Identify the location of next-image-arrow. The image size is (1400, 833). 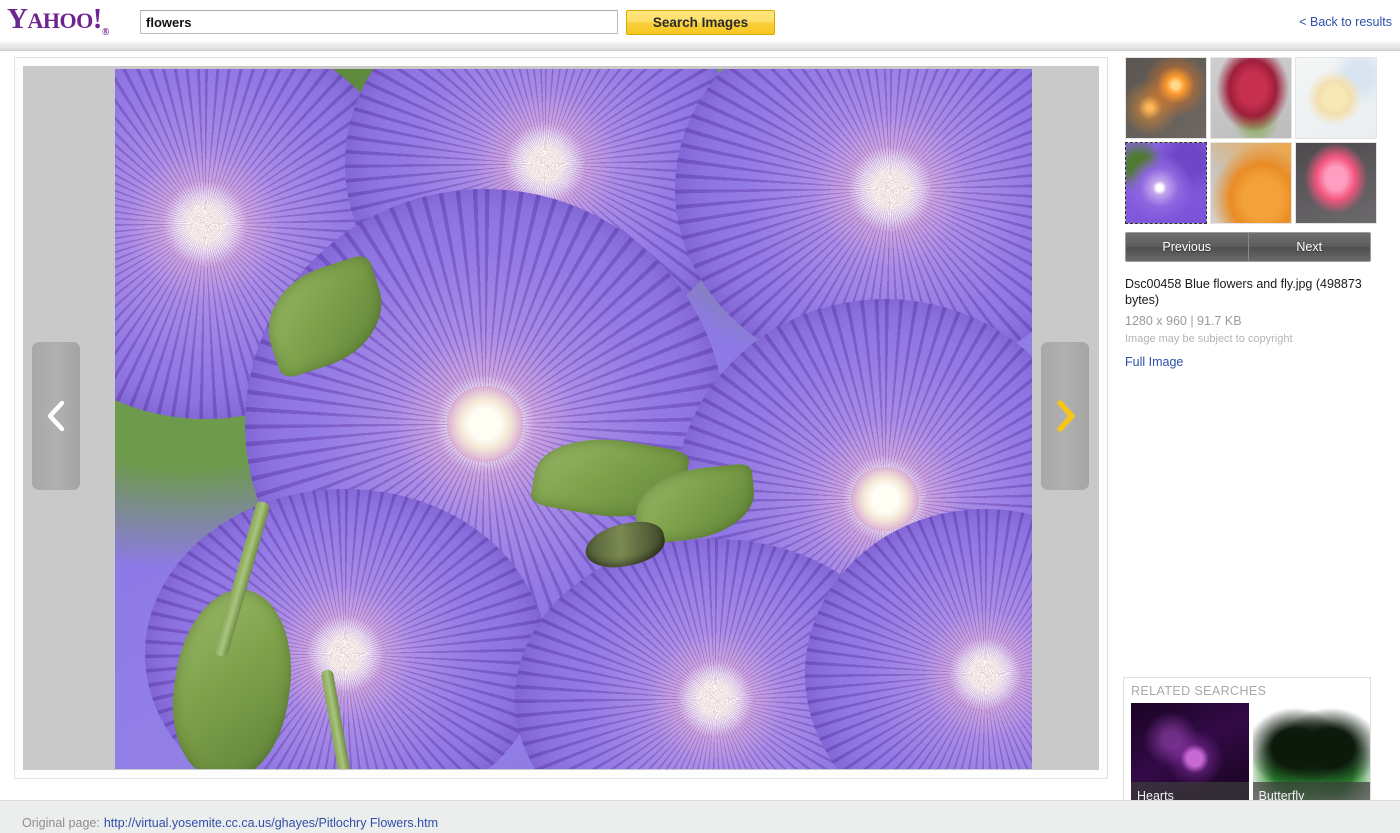
(1065, 416).